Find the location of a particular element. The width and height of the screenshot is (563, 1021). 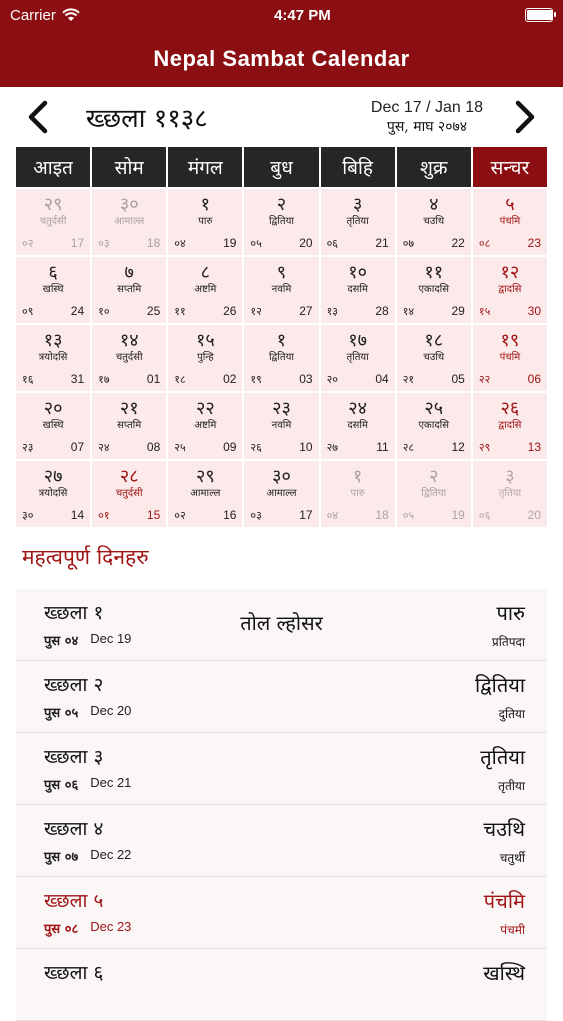

calendar-day-cell: २ द्वितिया ०५ 20 is located at coordinates (281, 222).